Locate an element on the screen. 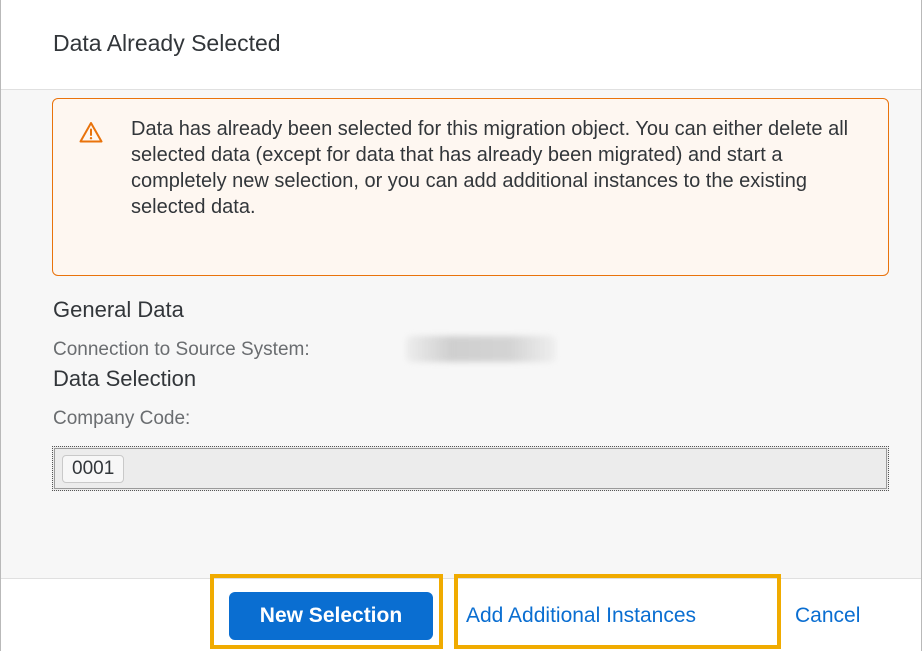 The height and width of the screenshot is (651, 922). general-data-title: General Data is located at coordinates (118, 309).